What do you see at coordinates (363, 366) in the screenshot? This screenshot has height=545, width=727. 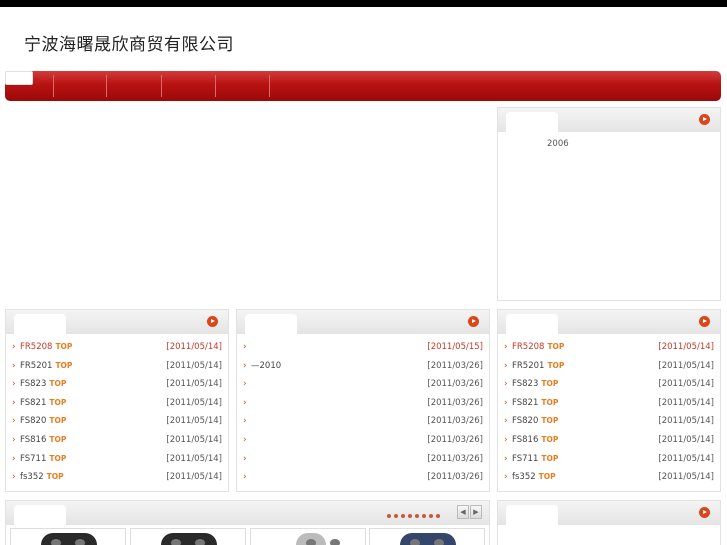 I see `list-item: › —2010 [2011/03/26]` at bounding box center [363, 366].